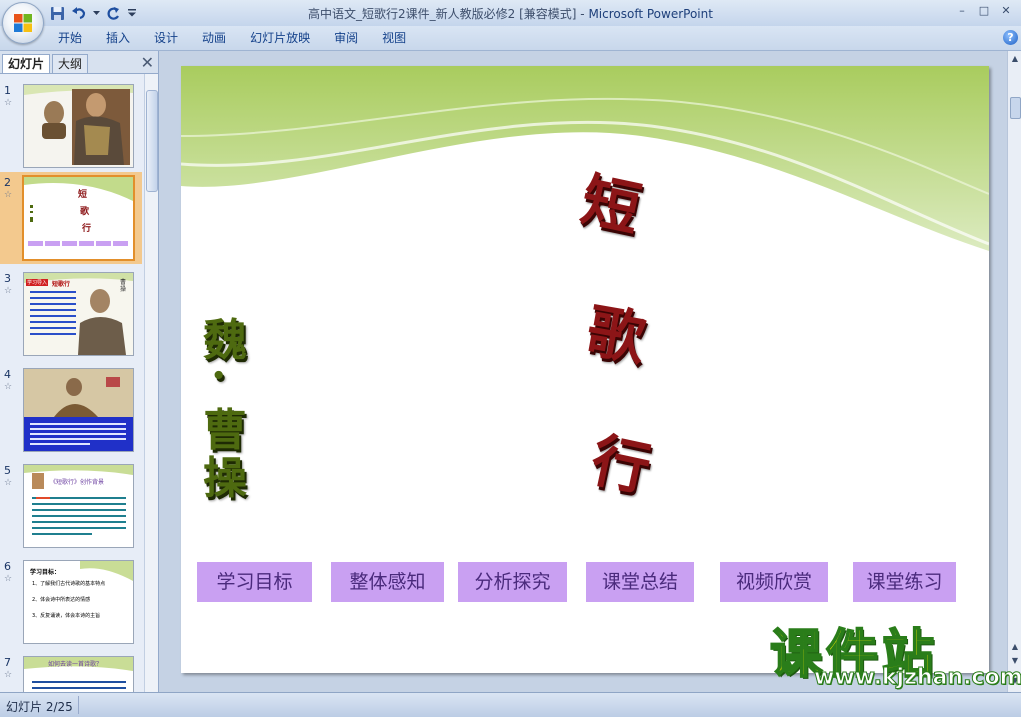 The image size is (1021, 717). I want to click on slide-thumbnail-2: 2 ☆ 短 歌 行, so click(71, 218).